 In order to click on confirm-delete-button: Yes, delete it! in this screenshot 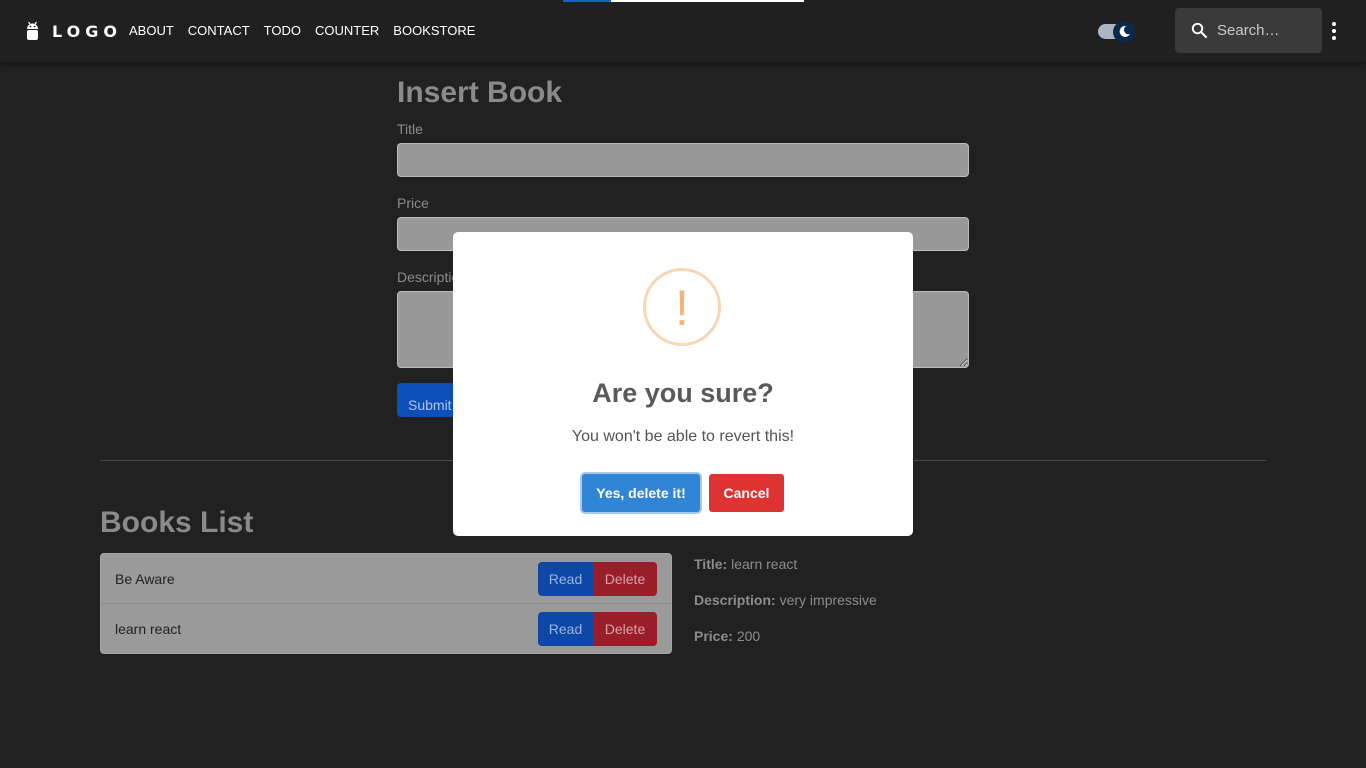, I will do `click(641, 493)`.